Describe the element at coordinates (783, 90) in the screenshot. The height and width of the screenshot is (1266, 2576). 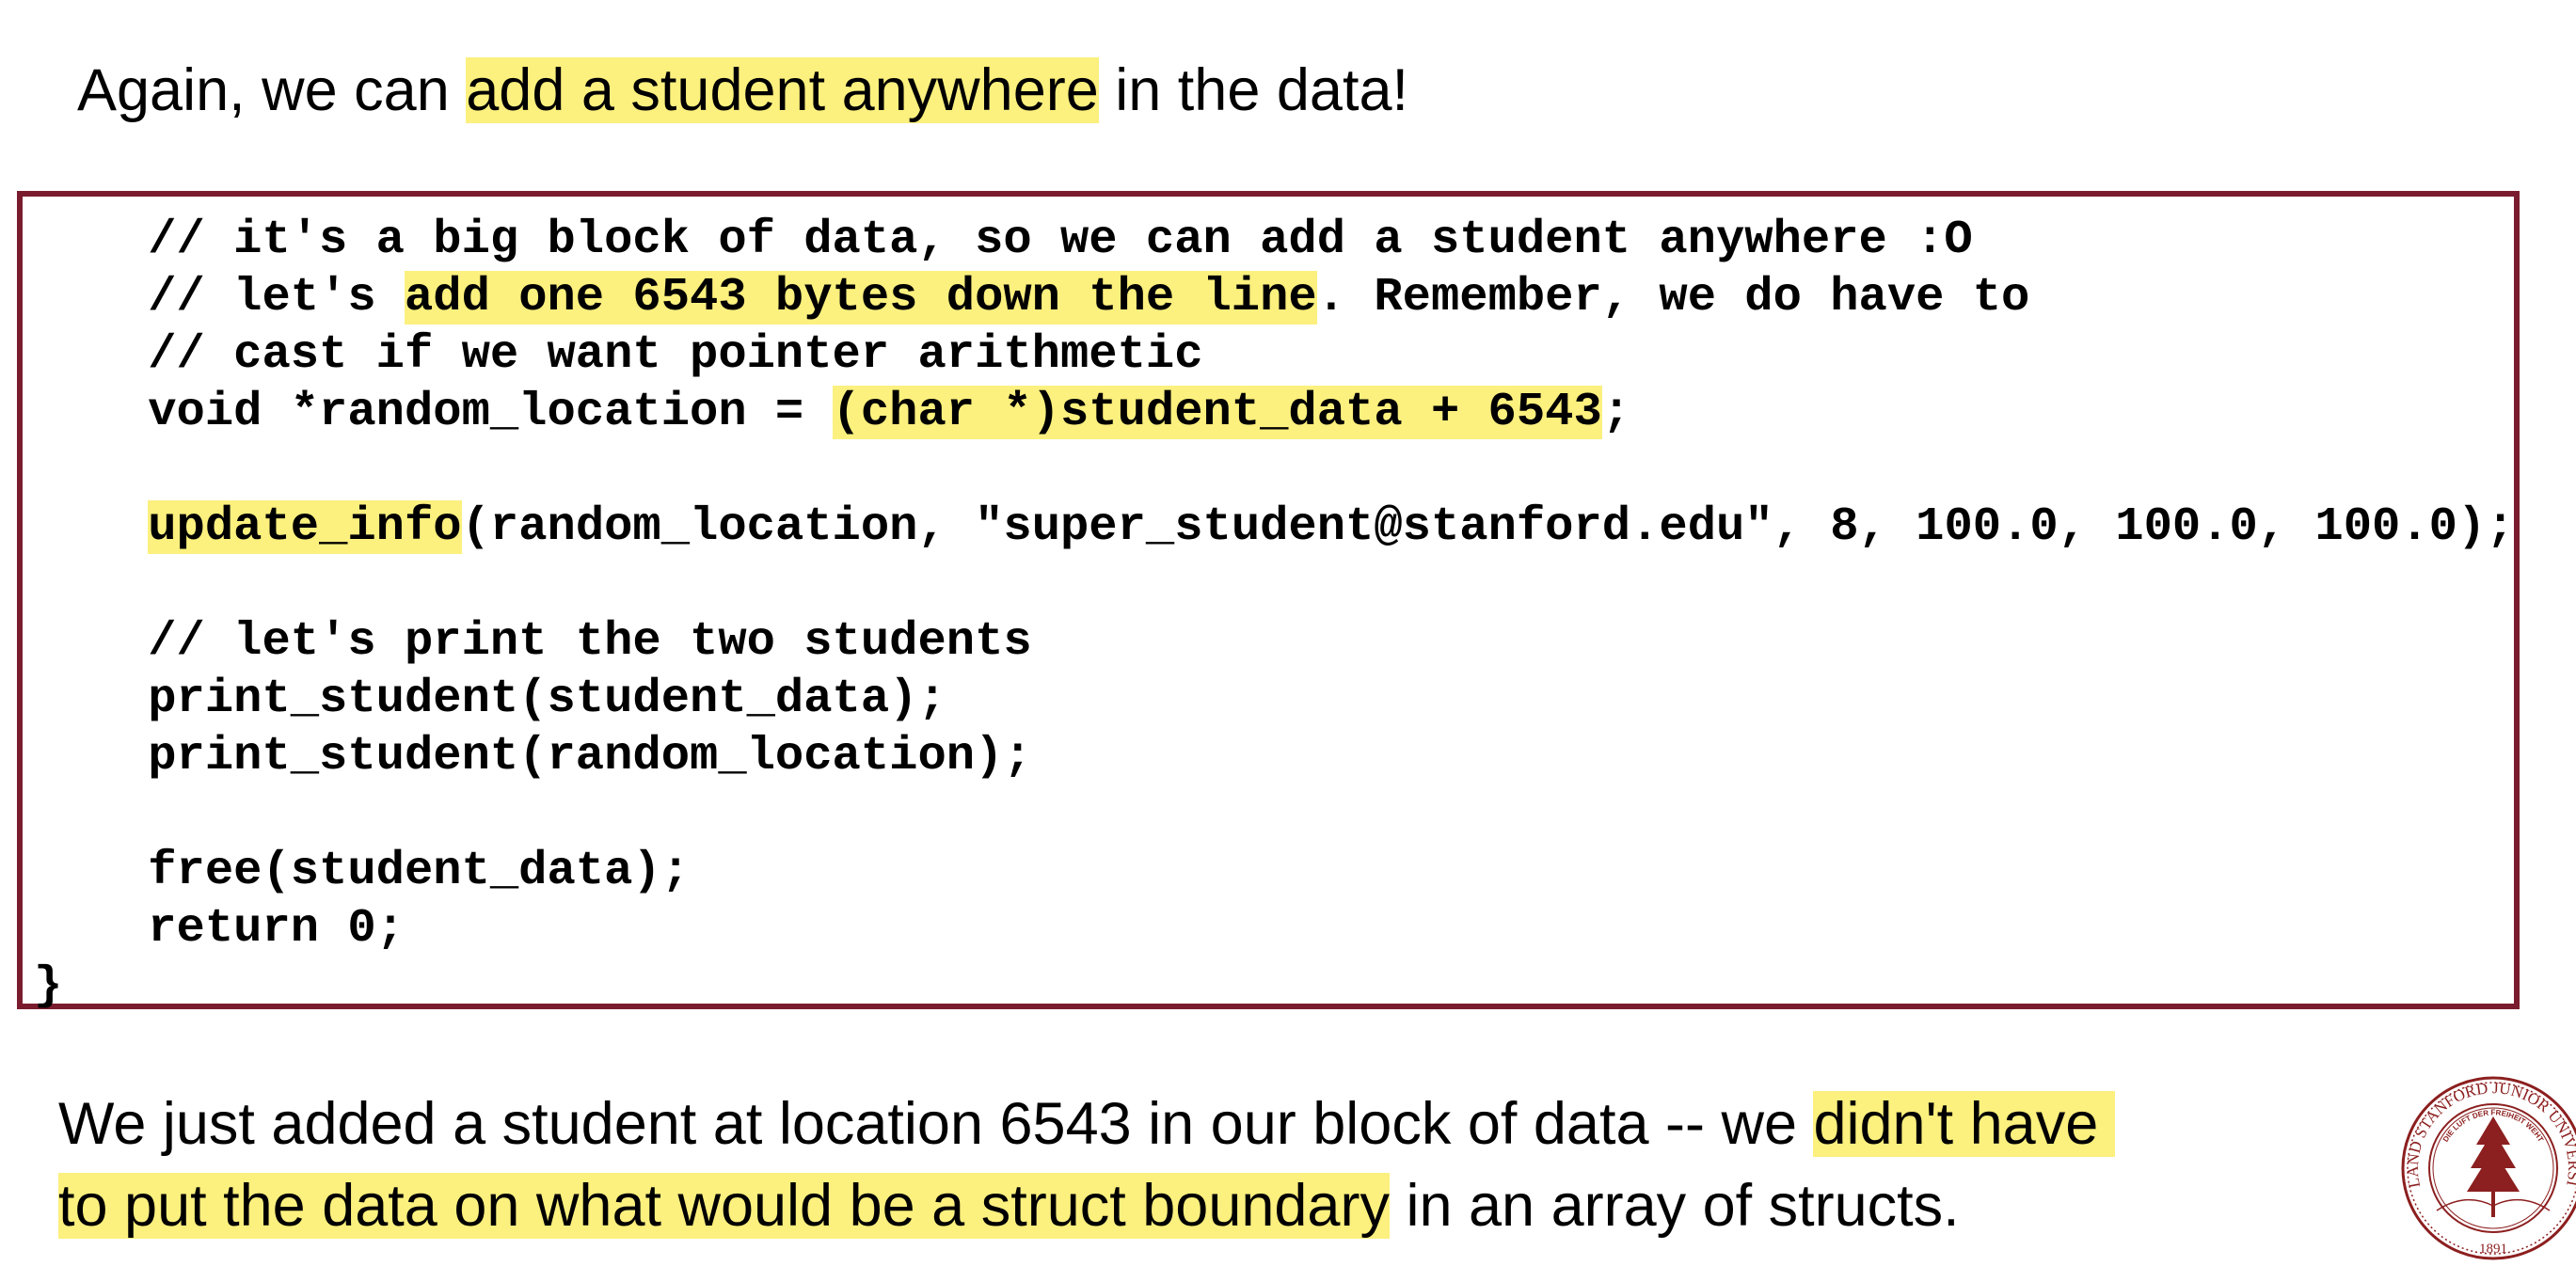
I see `title-highlight: add a student anywhere` at that location.